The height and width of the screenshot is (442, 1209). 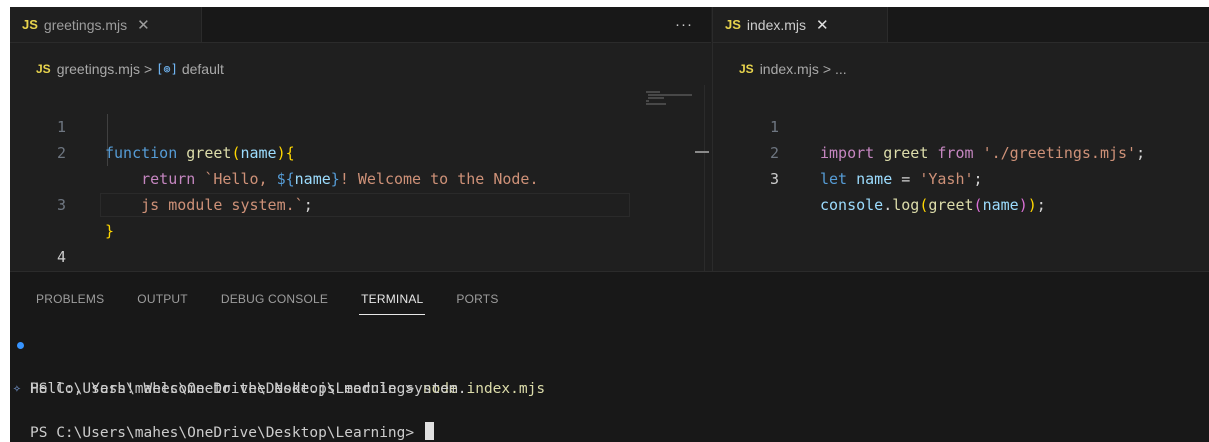 I want to click on tab-bar-right: JS index.mjs ✕, so click(x=961, y=25).